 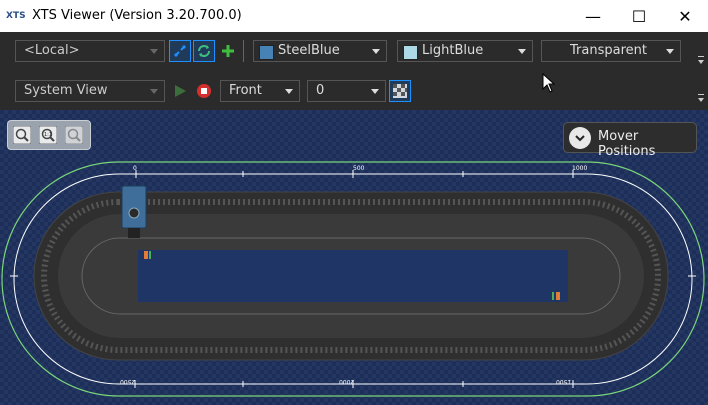 I want to click on refresh-icon, so click(x=204, y=51).